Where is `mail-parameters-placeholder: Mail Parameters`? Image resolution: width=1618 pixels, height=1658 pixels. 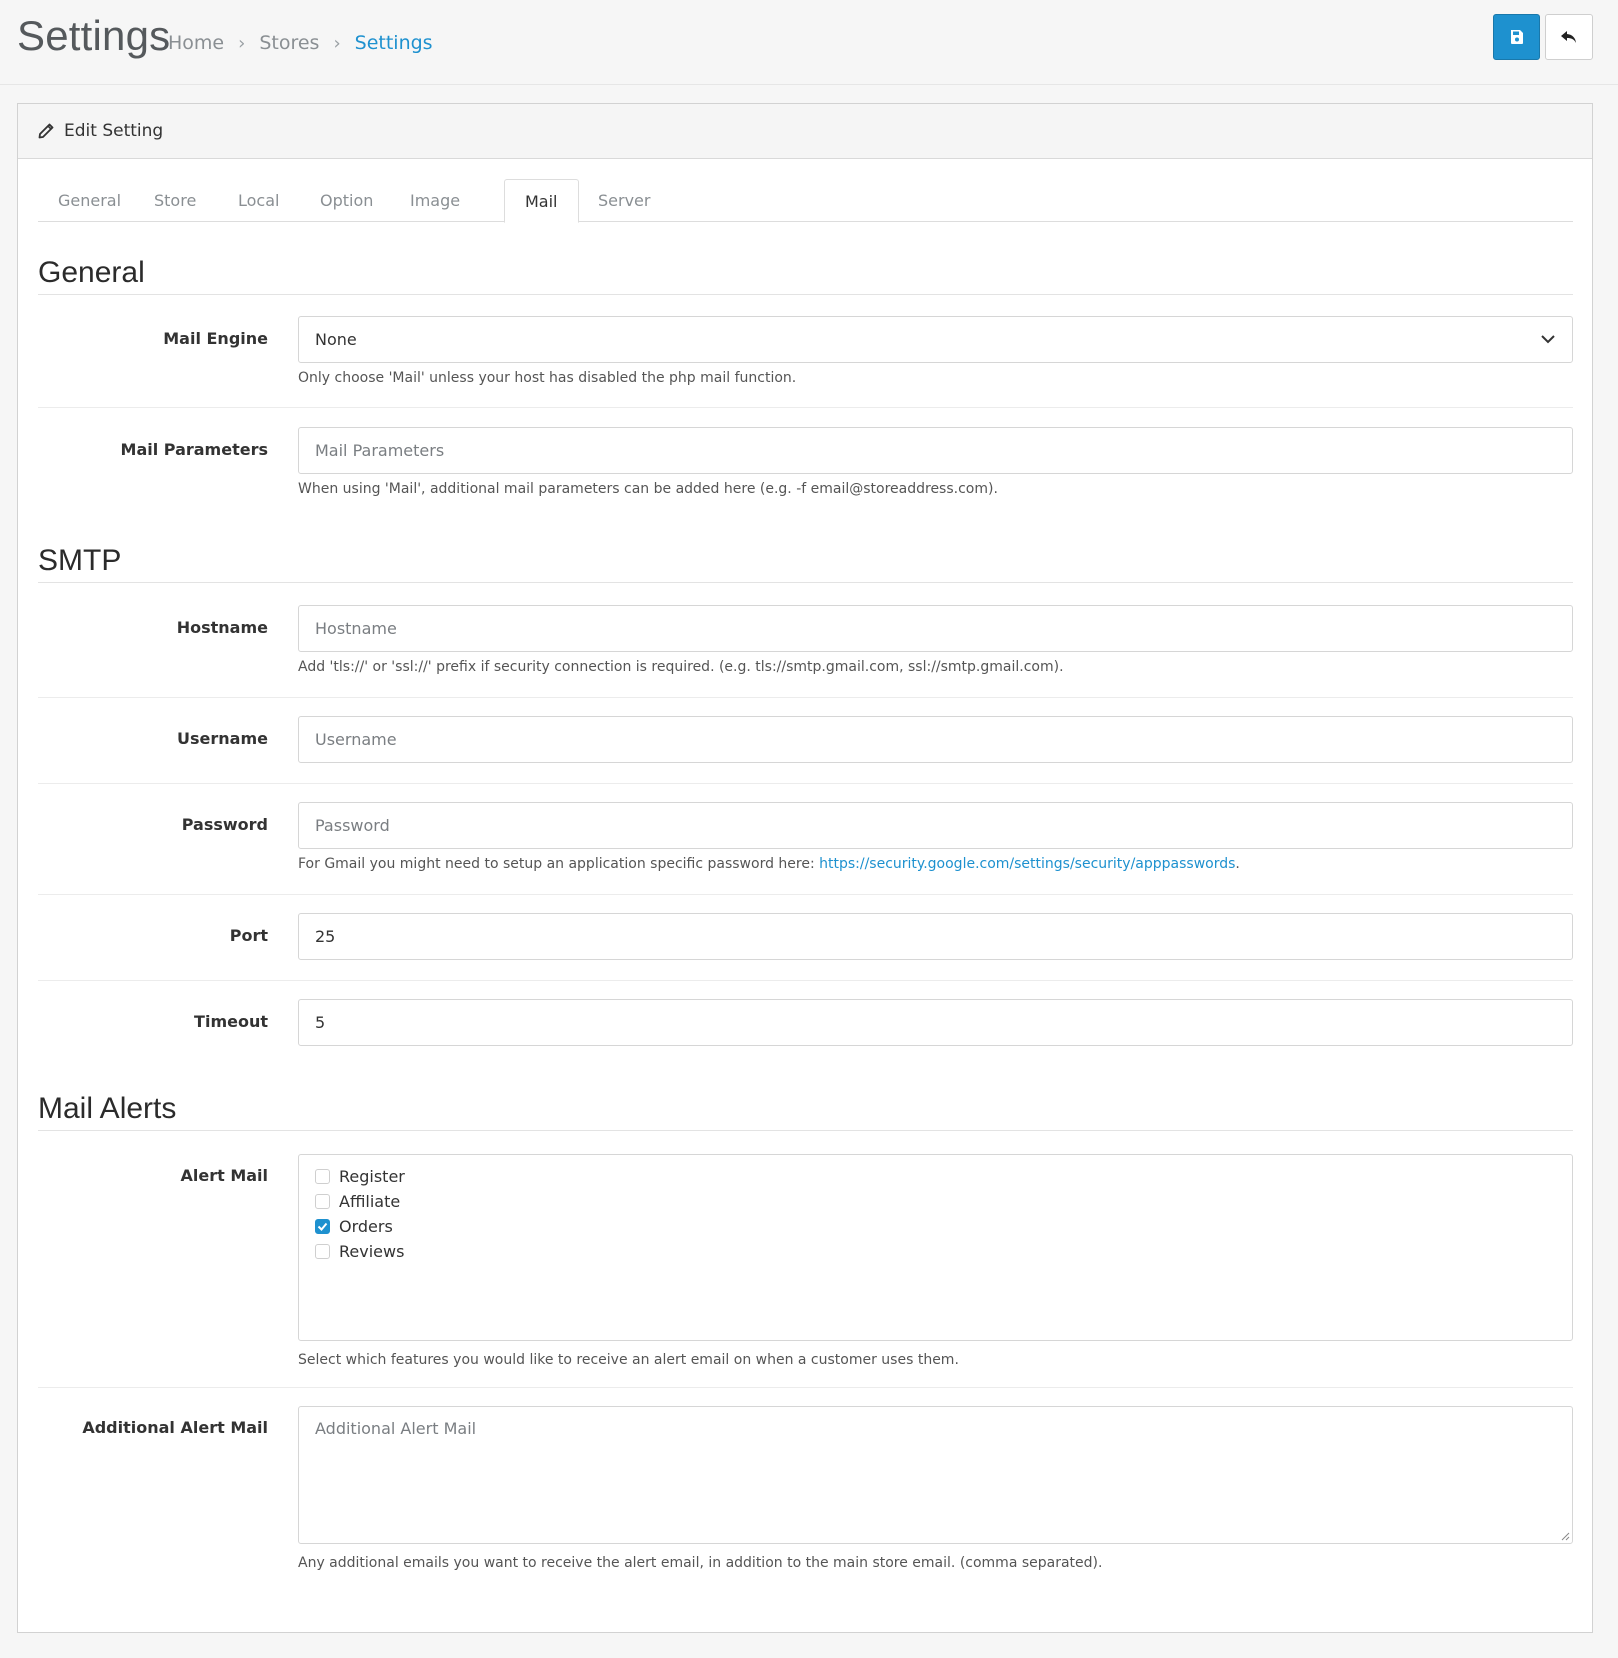 mail-parameters-placeholder: Mail Parameters is located at coordinates (380, 450).